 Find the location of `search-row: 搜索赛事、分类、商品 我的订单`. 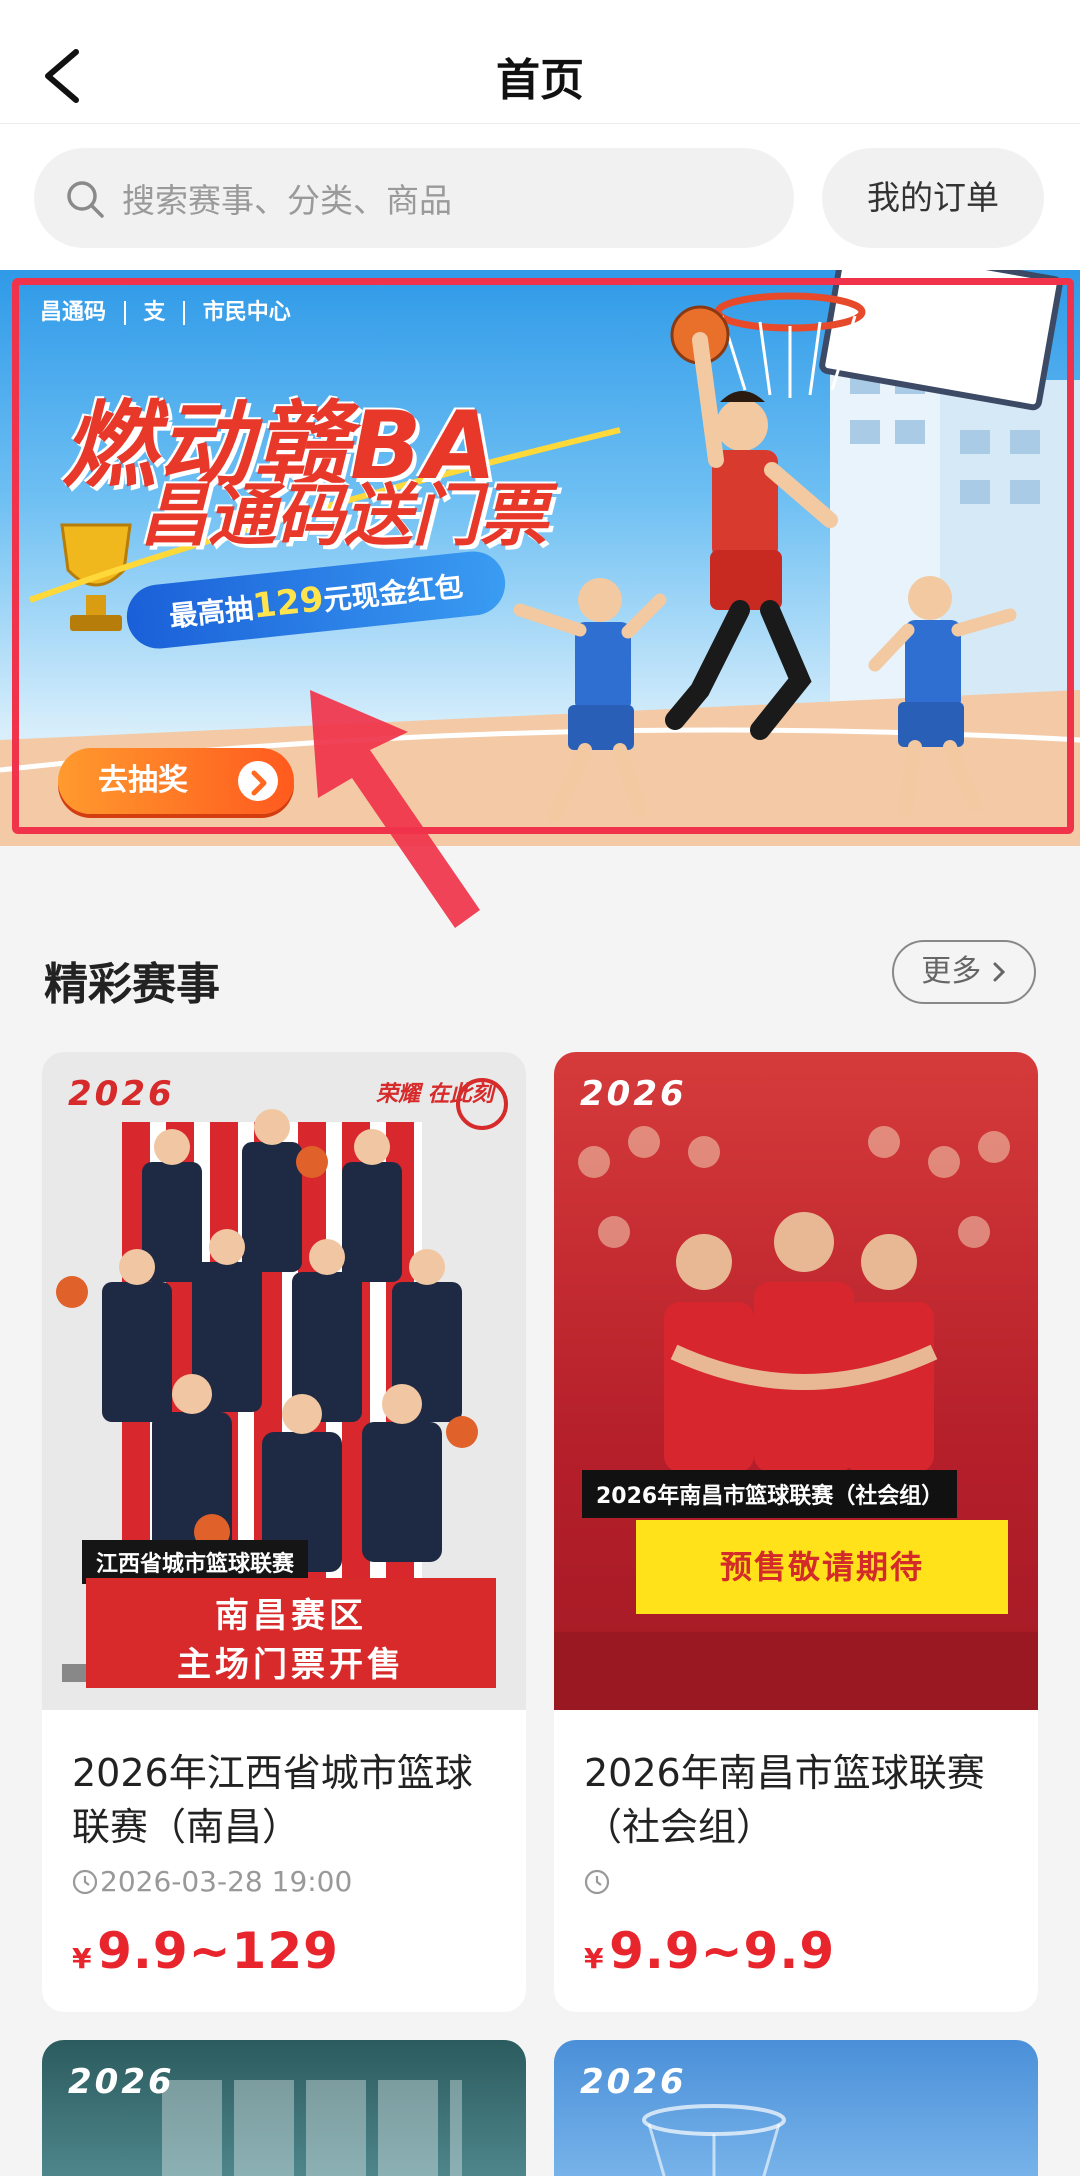

search-row: 搜索赛事、分类、商品 我的订单 is located at coordinates (540, 197).